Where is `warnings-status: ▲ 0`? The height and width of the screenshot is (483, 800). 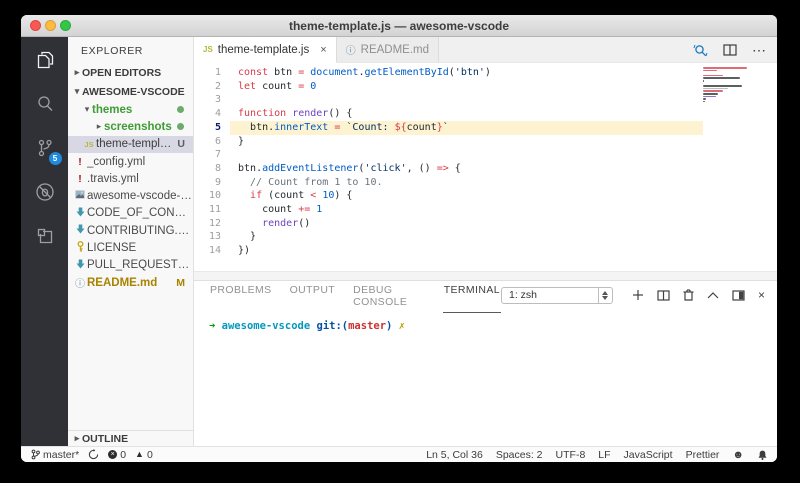
warnings-status: ▲ 0 is located at coordinates (144, 455).